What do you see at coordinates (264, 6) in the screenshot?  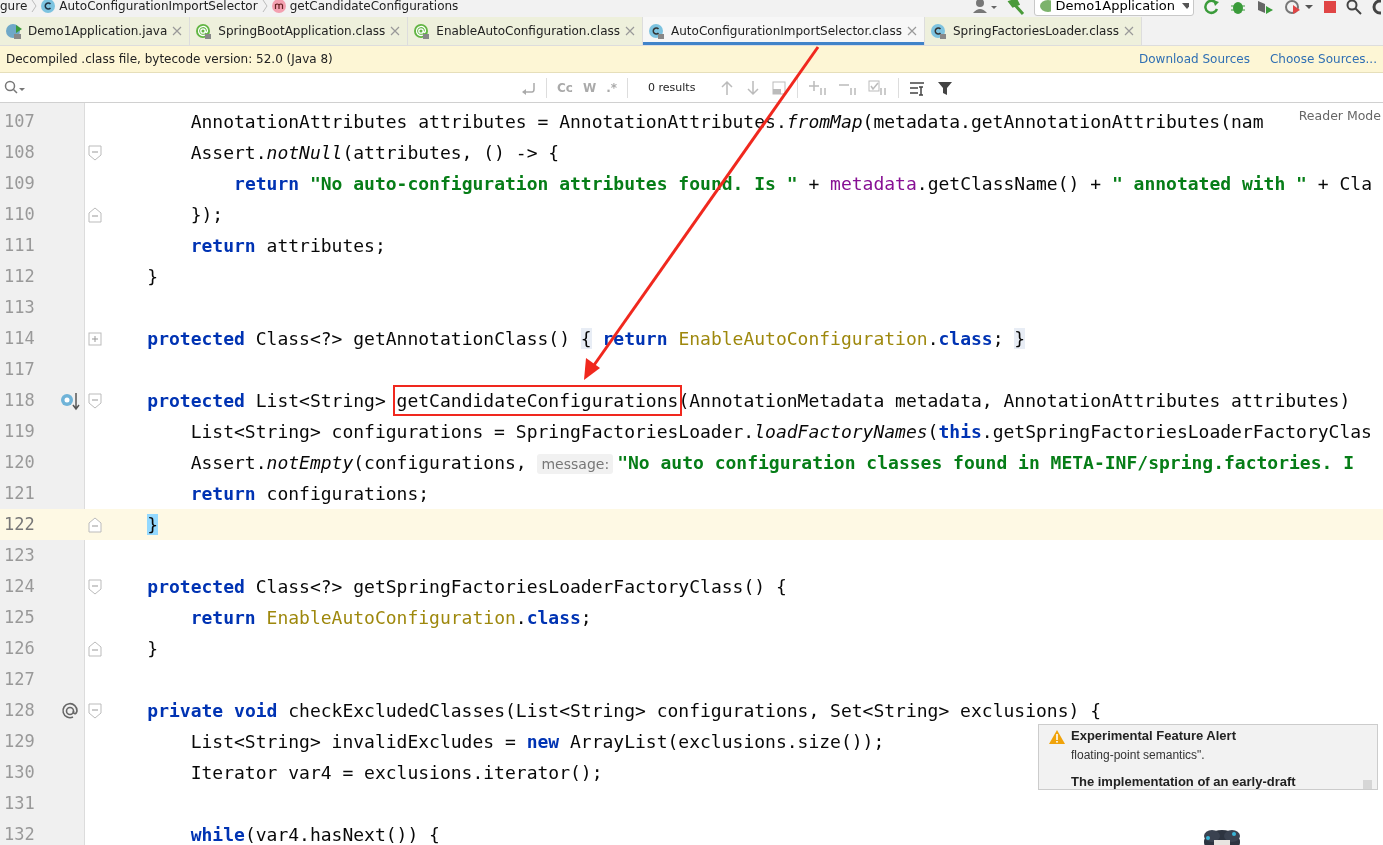 I see `chevron-icon` at bounding box center [264, 6].